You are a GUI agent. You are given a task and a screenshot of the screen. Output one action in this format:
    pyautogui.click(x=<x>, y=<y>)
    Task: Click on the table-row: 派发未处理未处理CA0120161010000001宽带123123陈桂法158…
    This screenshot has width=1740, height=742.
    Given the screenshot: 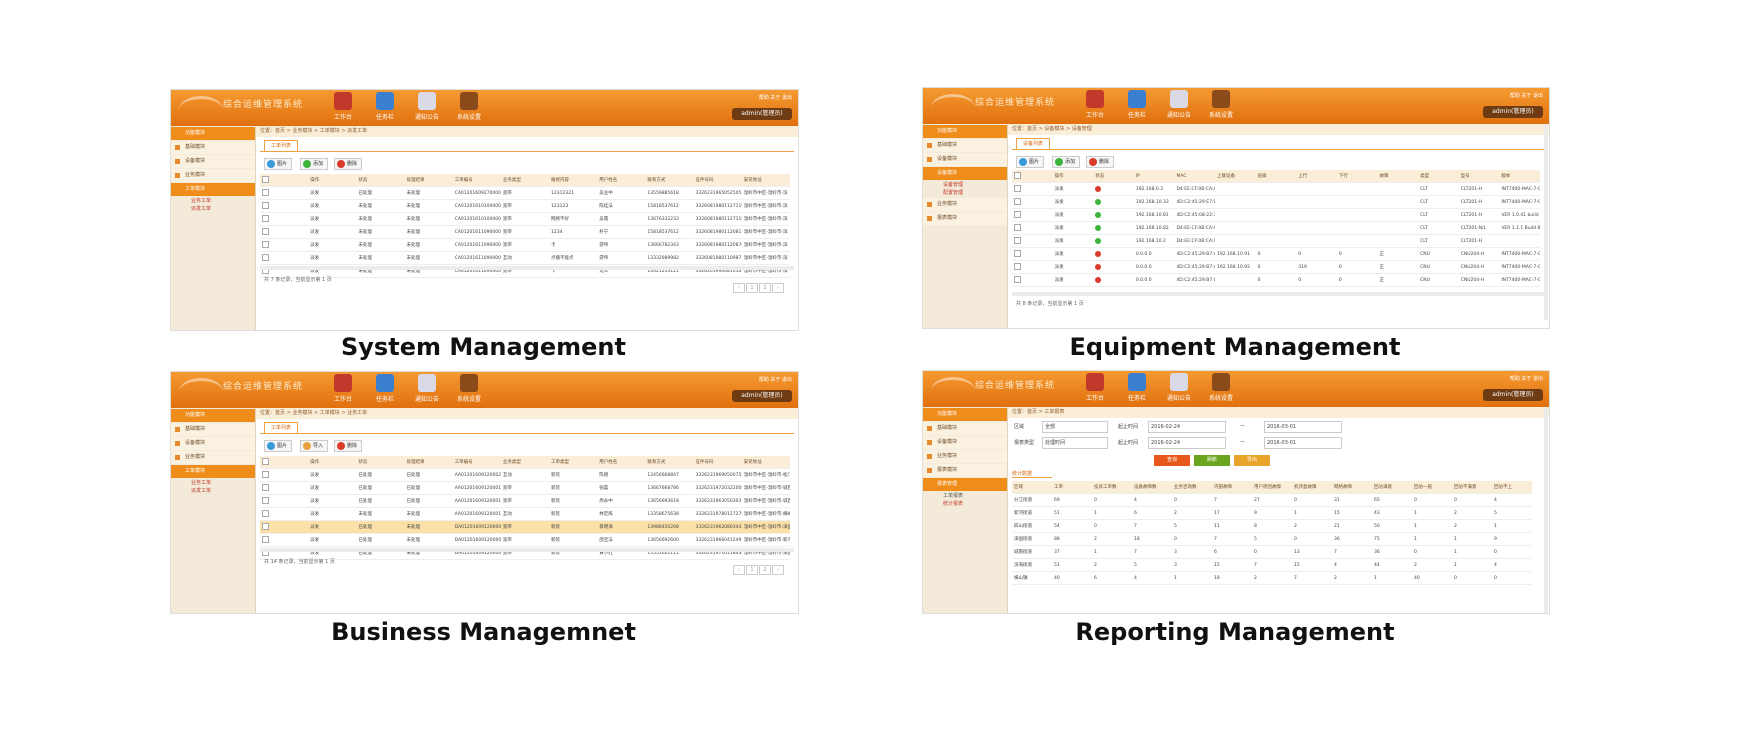 What is the action you would take?
    pyautogui.click(x=525, y=206)
    